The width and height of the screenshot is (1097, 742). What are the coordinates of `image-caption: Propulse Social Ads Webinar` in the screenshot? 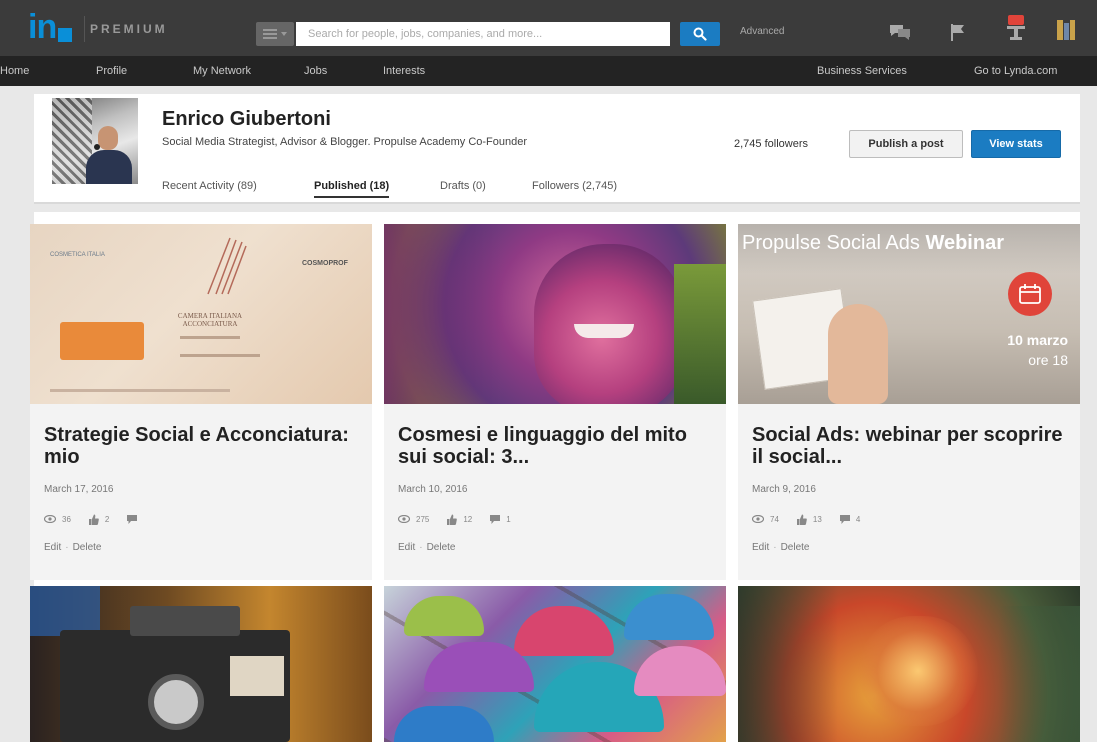 It's located at (873, 243).